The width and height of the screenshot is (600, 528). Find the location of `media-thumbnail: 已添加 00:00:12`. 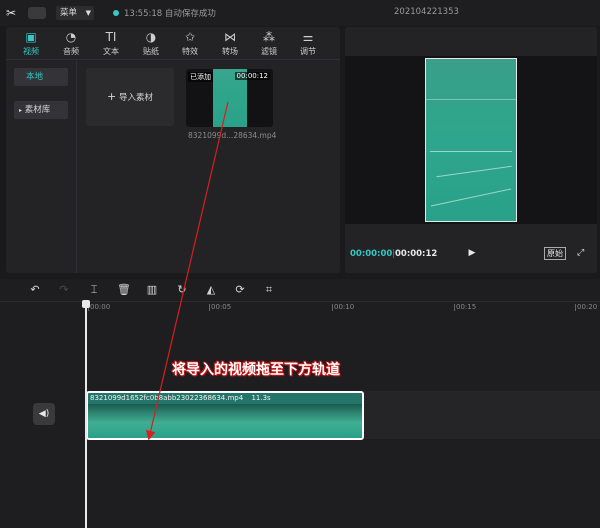

media-thumbnail: 已添加 00:00:12 is located at coordinates (229, 98).